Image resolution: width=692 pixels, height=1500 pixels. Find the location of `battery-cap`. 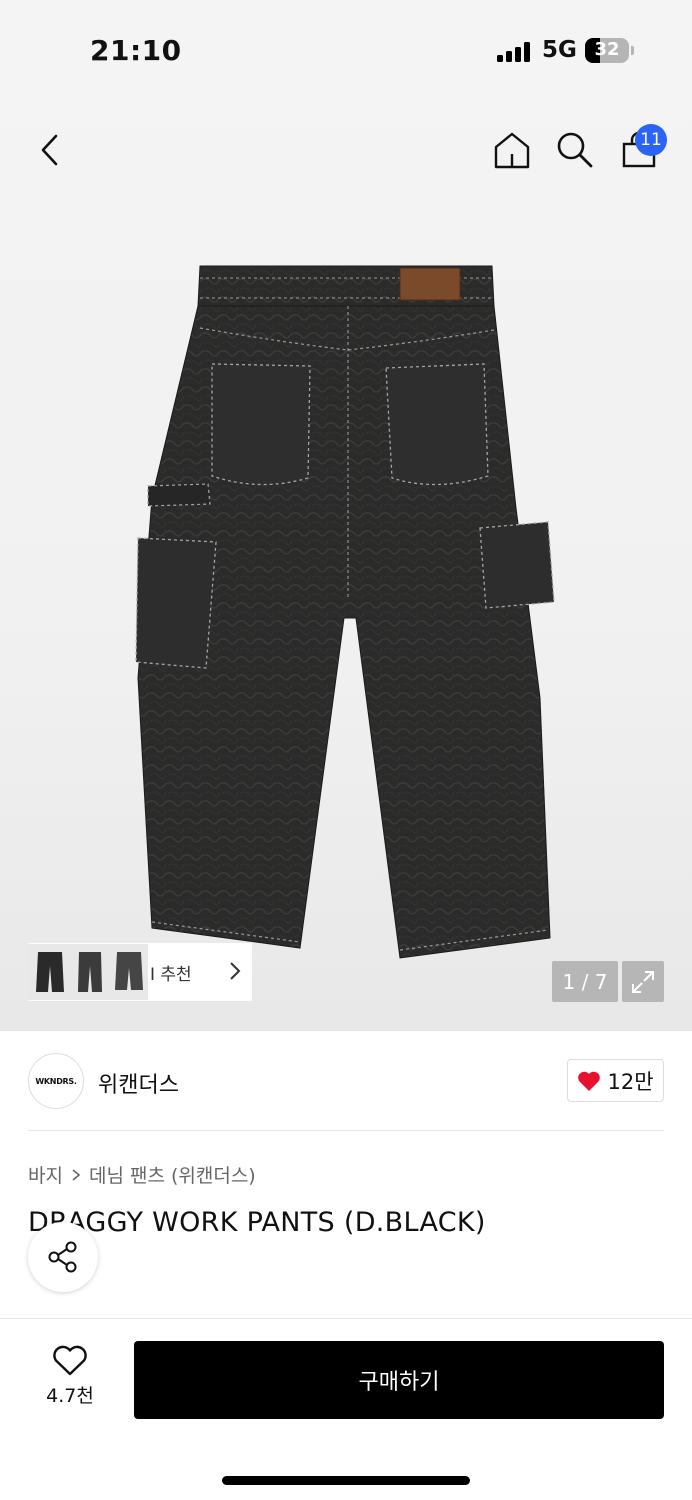

battery-cap is located at coordinates (632, 50).